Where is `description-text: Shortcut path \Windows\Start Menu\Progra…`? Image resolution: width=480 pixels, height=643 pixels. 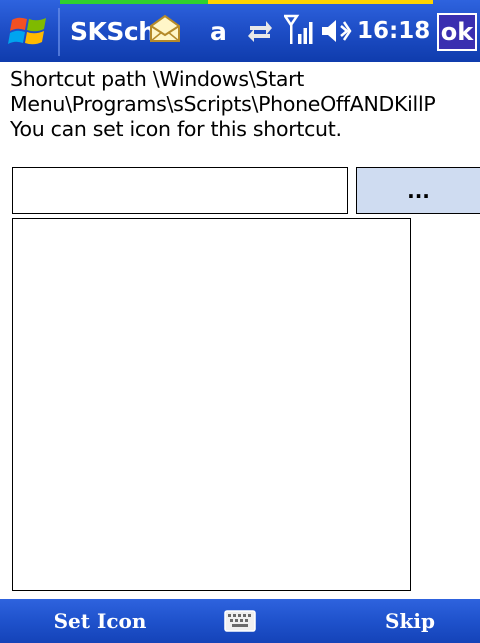
description-text: Shortcut path \Windows\Start Menu\Progra… is located at coordinates (245, 104).